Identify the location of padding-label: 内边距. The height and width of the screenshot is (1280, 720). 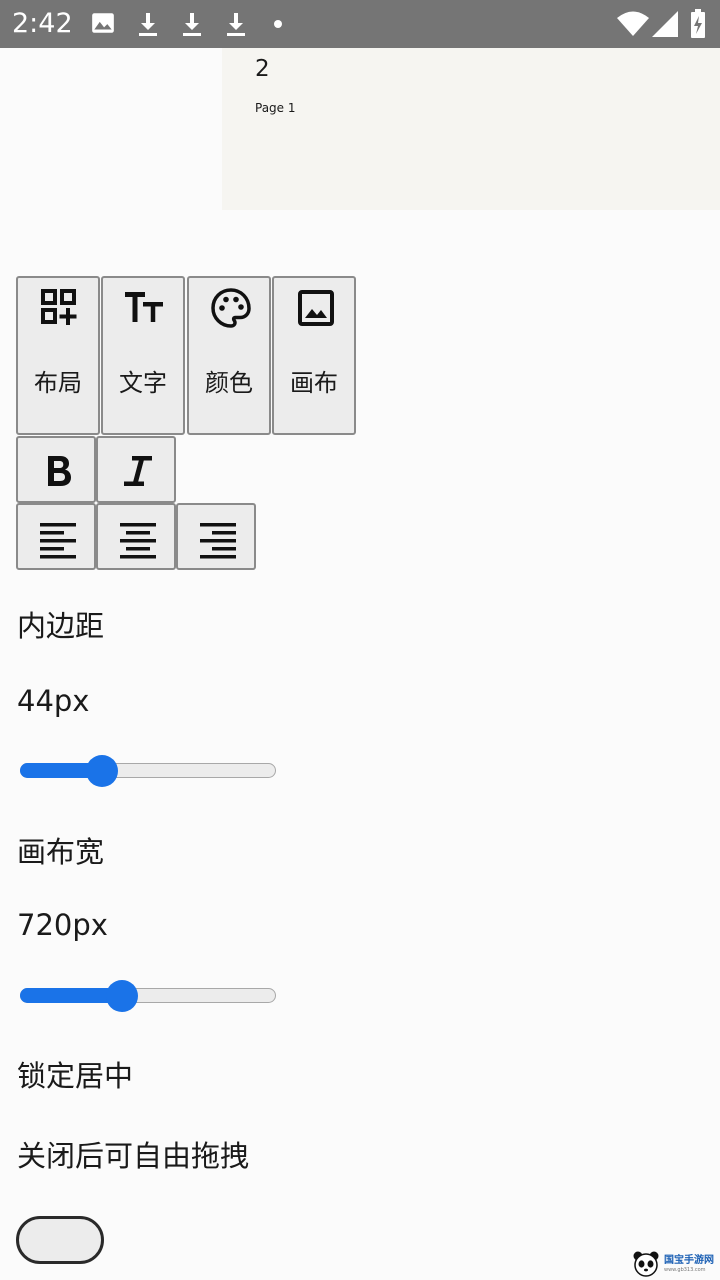
(61, 626).